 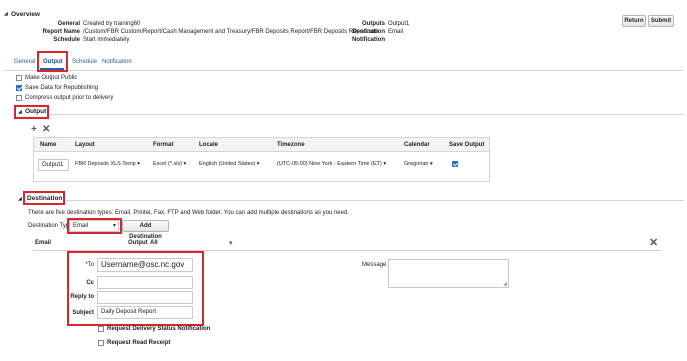 What do you see at coordinates (68, 24) in the screenshot?
I see `general-label: General` at bounding box center [68, 24].